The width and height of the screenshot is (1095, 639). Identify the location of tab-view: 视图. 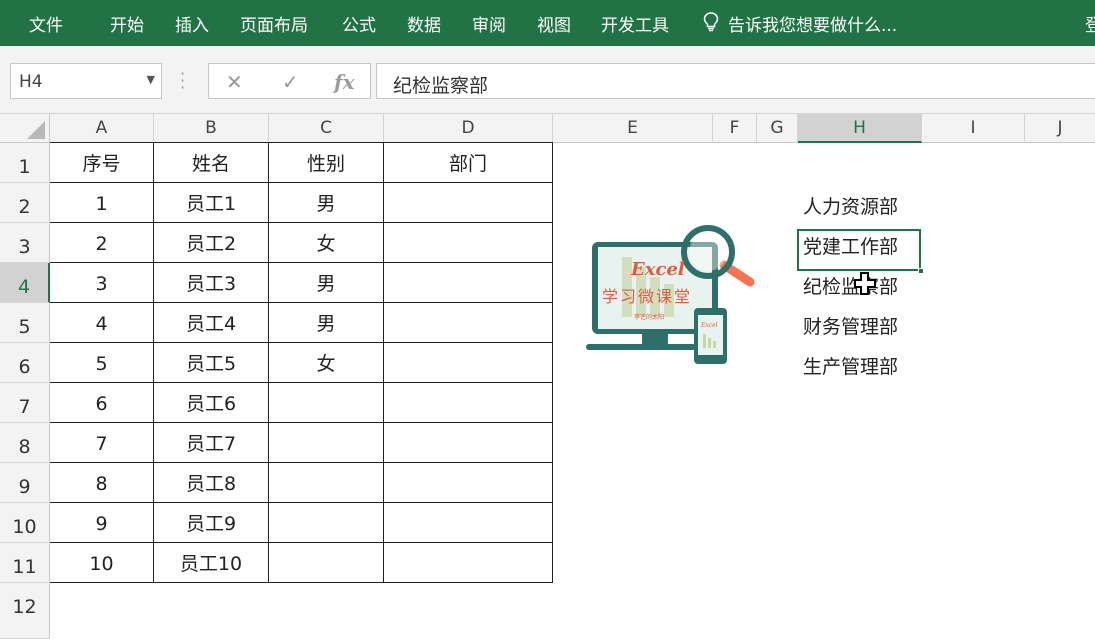
(554, 23).